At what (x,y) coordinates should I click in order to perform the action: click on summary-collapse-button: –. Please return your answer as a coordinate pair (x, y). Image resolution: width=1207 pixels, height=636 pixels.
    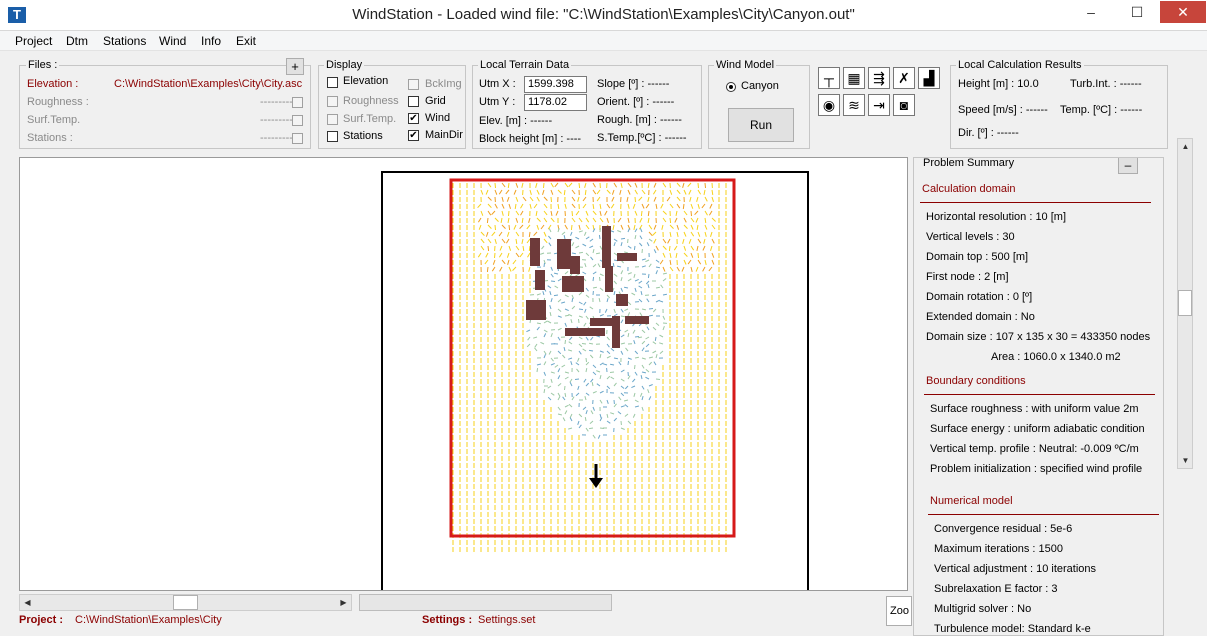
    Looking at the image, I should click on (1128, 166).